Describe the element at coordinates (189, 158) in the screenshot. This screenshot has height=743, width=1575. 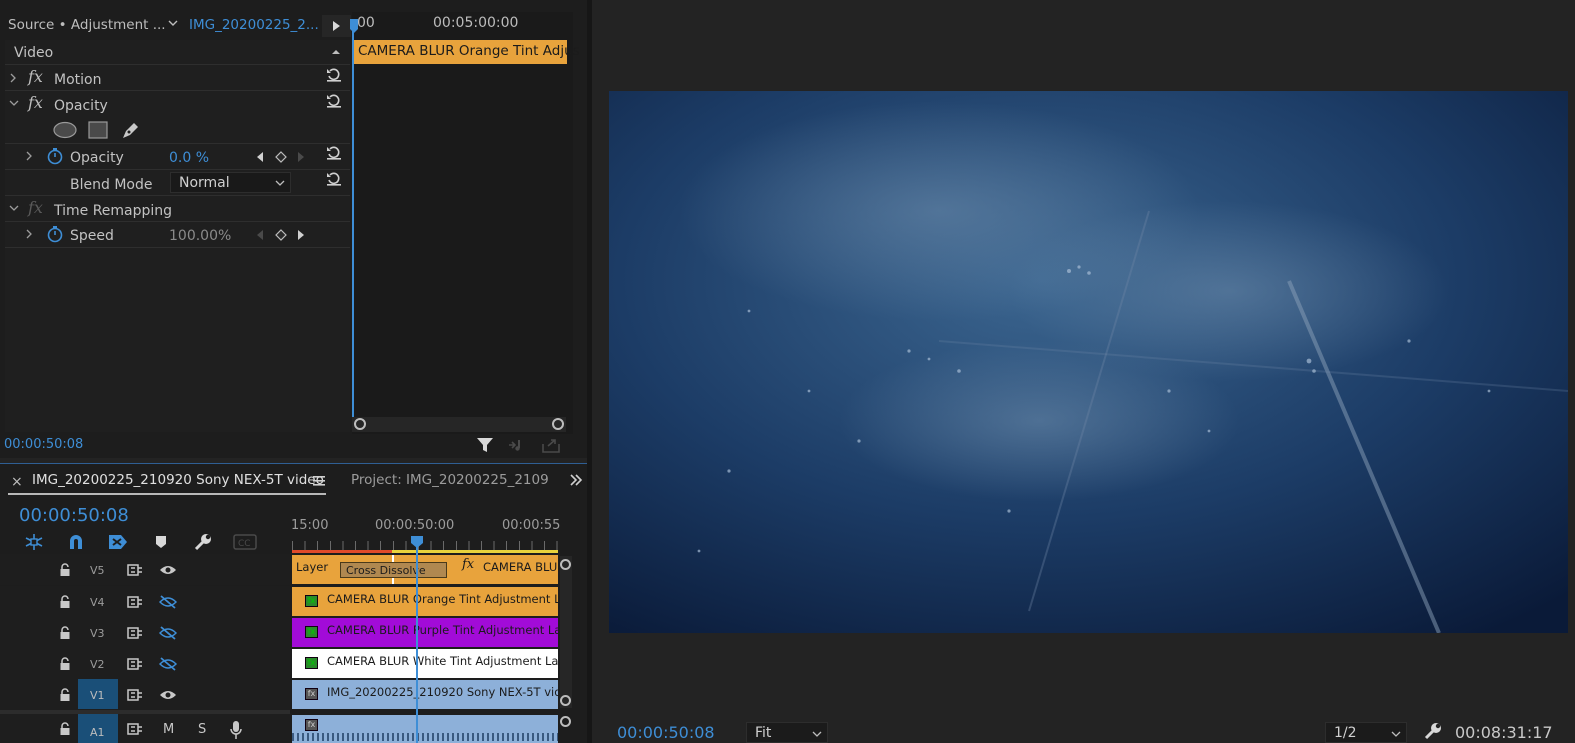
I see `opacity-value: 0.0 %` at that location.